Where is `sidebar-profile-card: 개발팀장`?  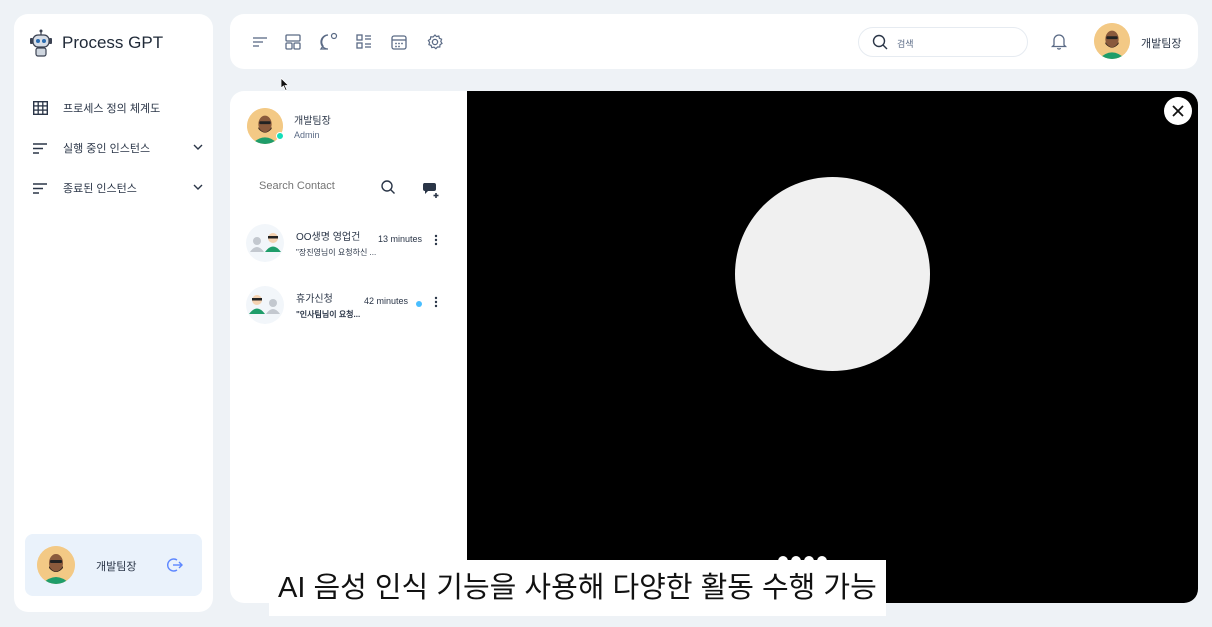
sidebar-profile-card: 개발팀장 is located at coordinates (113, 565).